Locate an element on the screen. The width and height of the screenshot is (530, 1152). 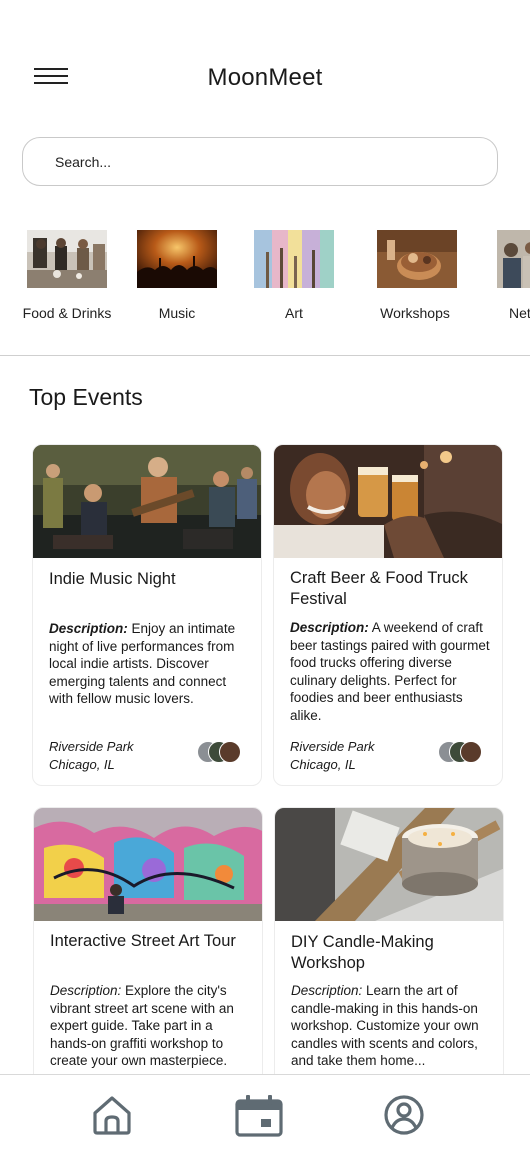
bottom-navigation is located at coordinates (265, 1113).